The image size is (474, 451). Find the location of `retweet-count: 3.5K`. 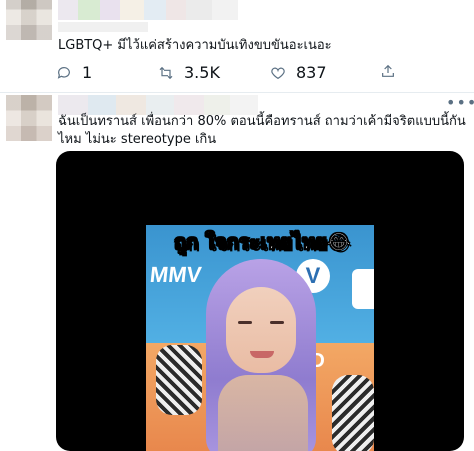

retweet-count: 3.5K is located at coordinates (202, 72).